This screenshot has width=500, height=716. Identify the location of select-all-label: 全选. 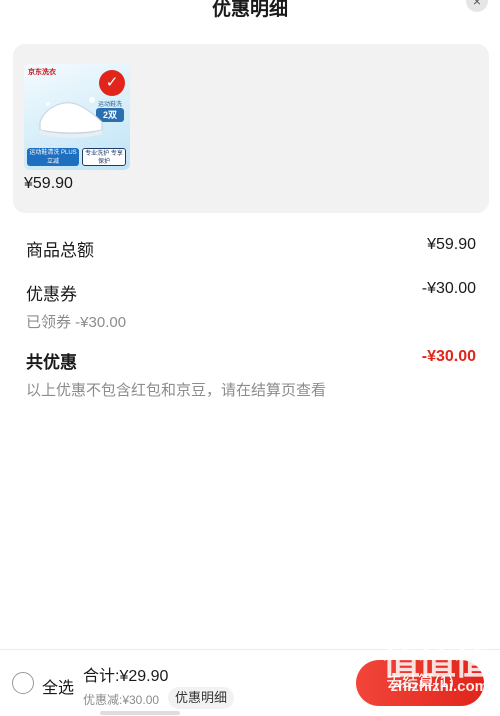
(58, 686).